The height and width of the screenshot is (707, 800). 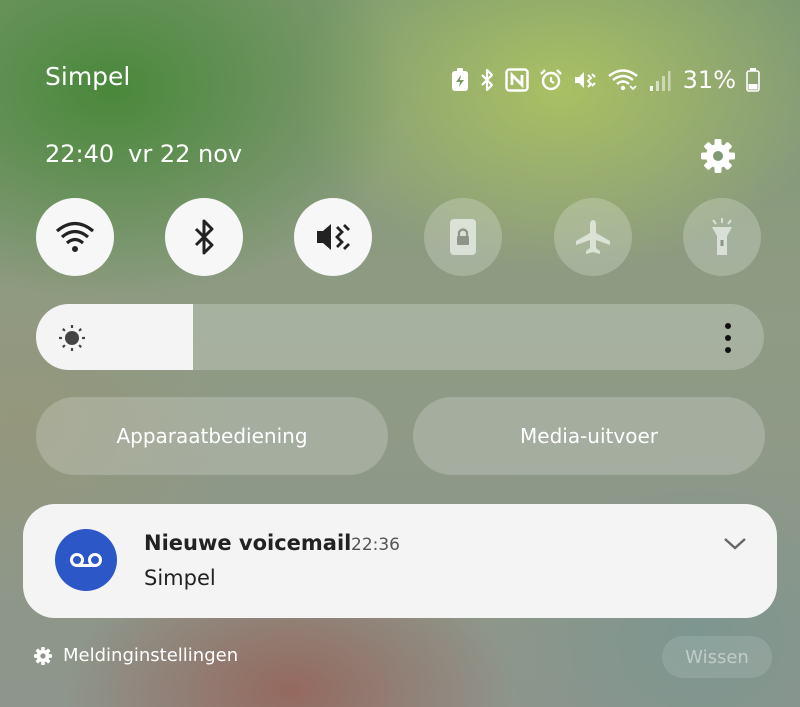 I want to click on status-icons: 31%, so click(x=605, y=80).